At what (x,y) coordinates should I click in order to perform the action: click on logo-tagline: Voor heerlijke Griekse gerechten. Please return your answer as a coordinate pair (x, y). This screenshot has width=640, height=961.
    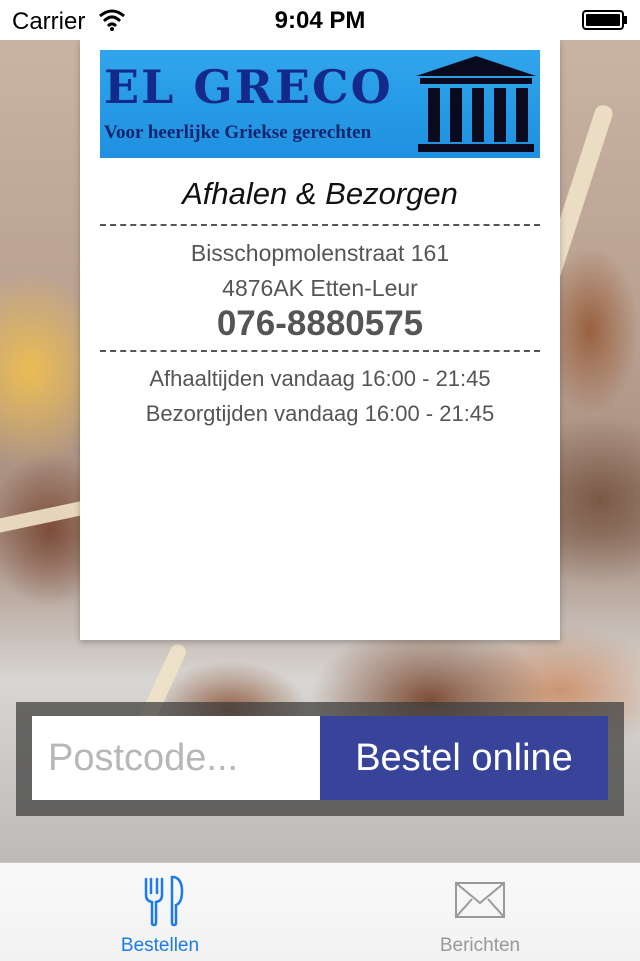
    Looking at the image, I should click on (238, 132).